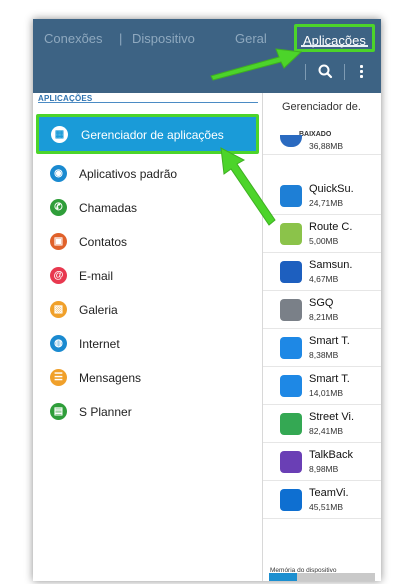  I want to click on email-icon: @, so click(58, 275).